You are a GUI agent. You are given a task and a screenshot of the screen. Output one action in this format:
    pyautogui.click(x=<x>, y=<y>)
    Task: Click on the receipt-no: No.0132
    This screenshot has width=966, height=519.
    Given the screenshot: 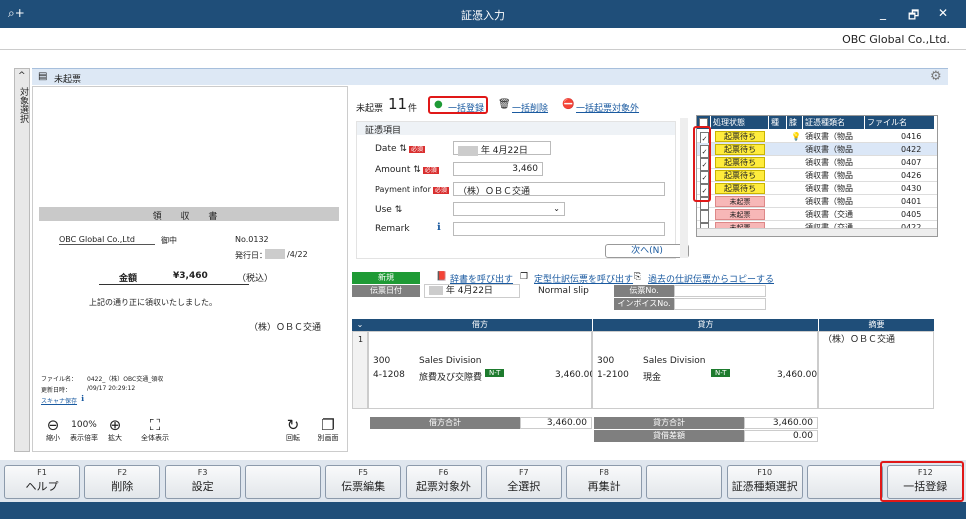 What is the action you would take?
    pyautogui.click(x=252, y=239)
    